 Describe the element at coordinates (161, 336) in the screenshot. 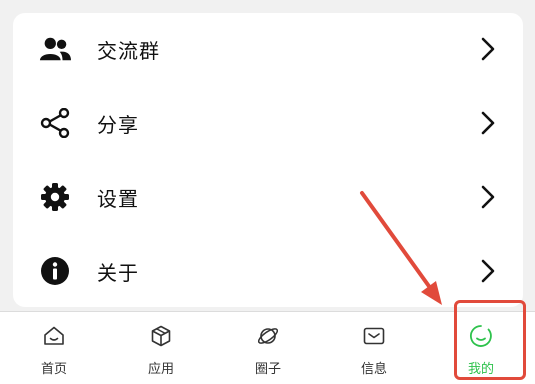

I see `box-icon` at that location.